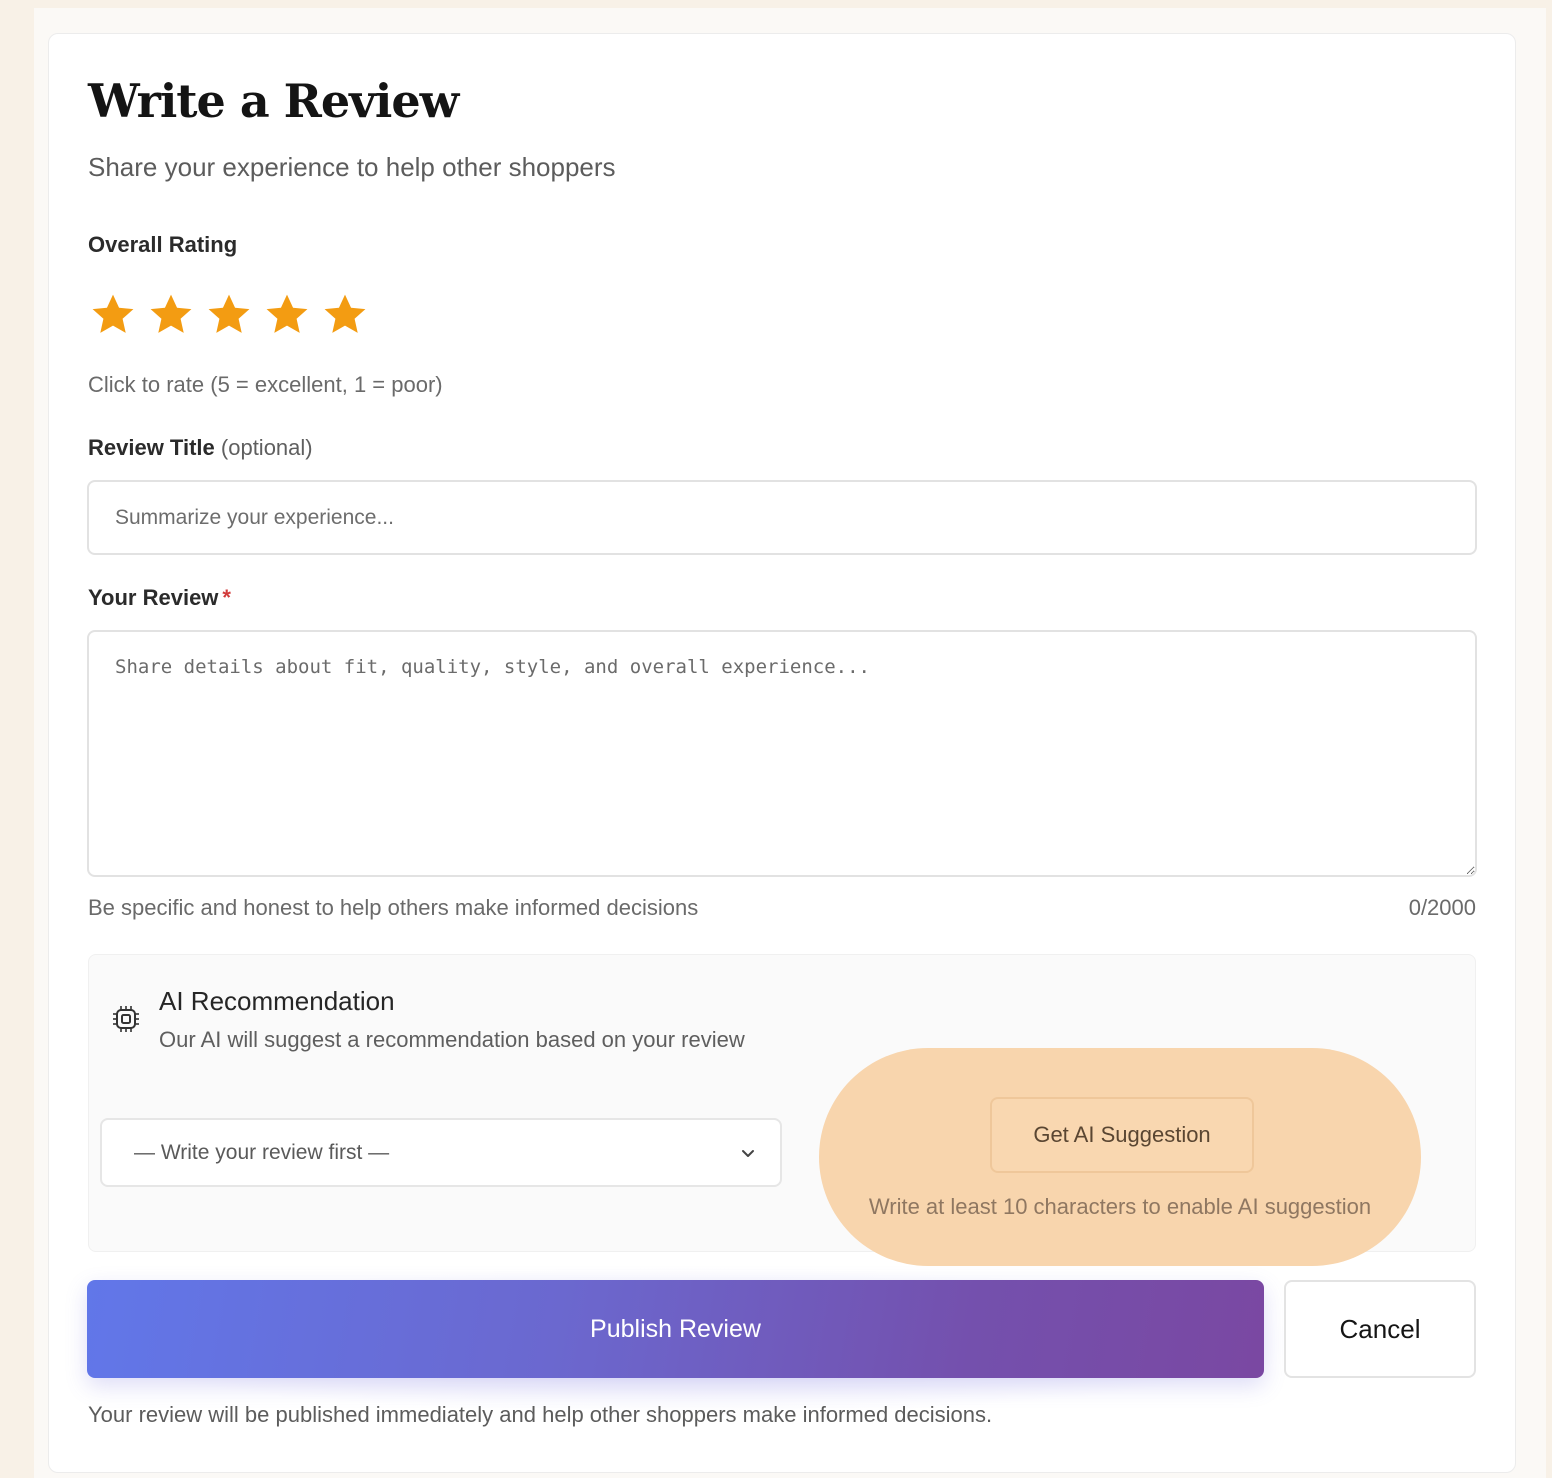 The height and width of the screenshot is (1478, 1552). I want to click on ai-recommendation-select: — Write your review first —, so click(441, 1152).